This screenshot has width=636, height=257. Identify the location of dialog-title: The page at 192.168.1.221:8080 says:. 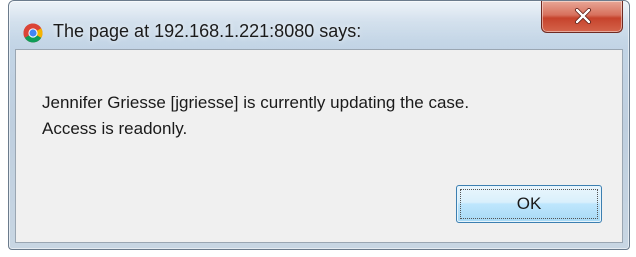
(207, 31).